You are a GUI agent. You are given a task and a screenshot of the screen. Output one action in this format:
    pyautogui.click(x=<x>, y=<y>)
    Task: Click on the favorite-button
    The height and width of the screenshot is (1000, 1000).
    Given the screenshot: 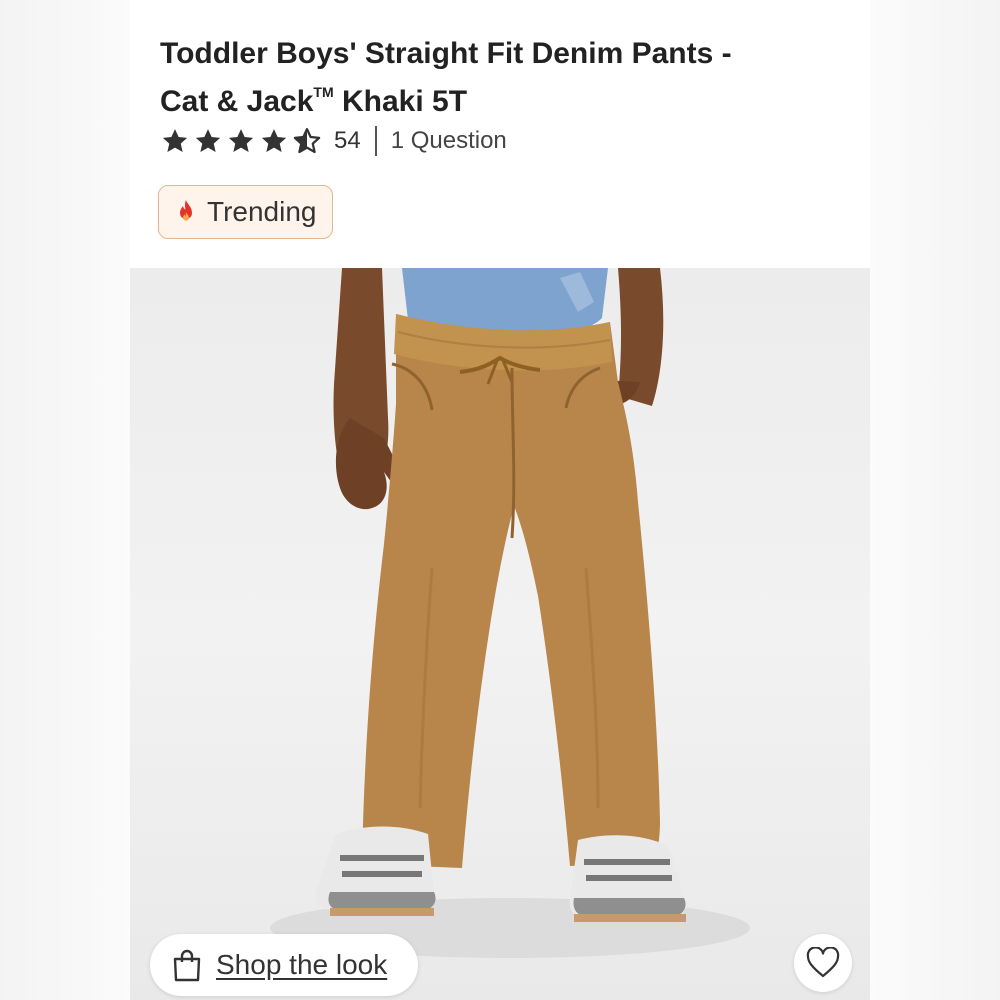 What is the action you would take?
    pyautogui.click(x=823, y=963)
    